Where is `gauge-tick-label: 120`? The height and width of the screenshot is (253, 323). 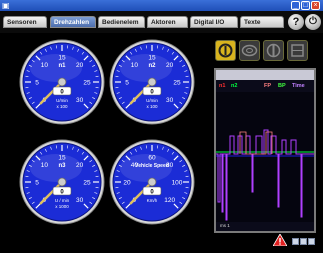
gauge-tick-label: 120 is located at coordinates (169, 200).